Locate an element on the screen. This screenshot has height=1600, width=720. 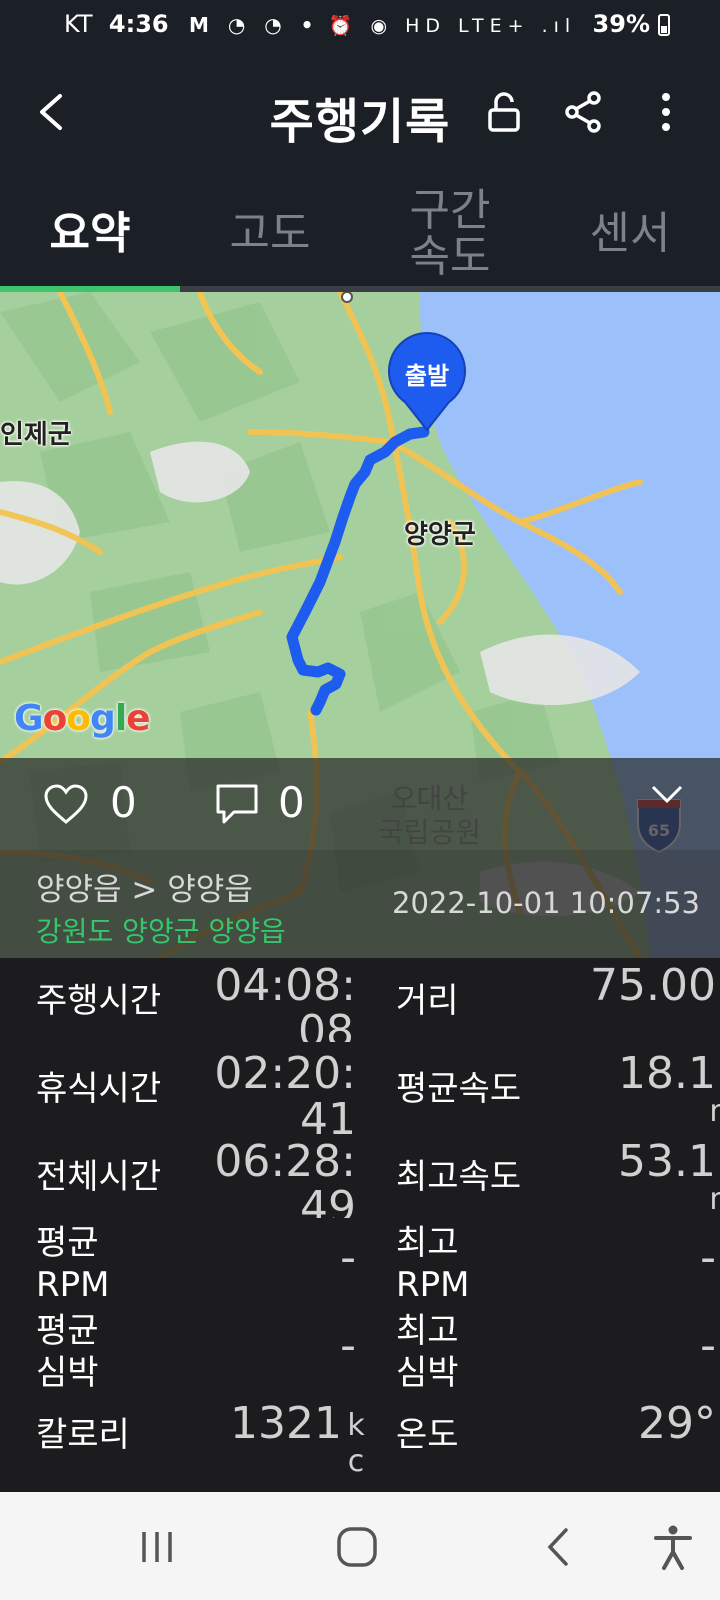
stat-label: 평균 심박 is located at coordinates (67, 1352).